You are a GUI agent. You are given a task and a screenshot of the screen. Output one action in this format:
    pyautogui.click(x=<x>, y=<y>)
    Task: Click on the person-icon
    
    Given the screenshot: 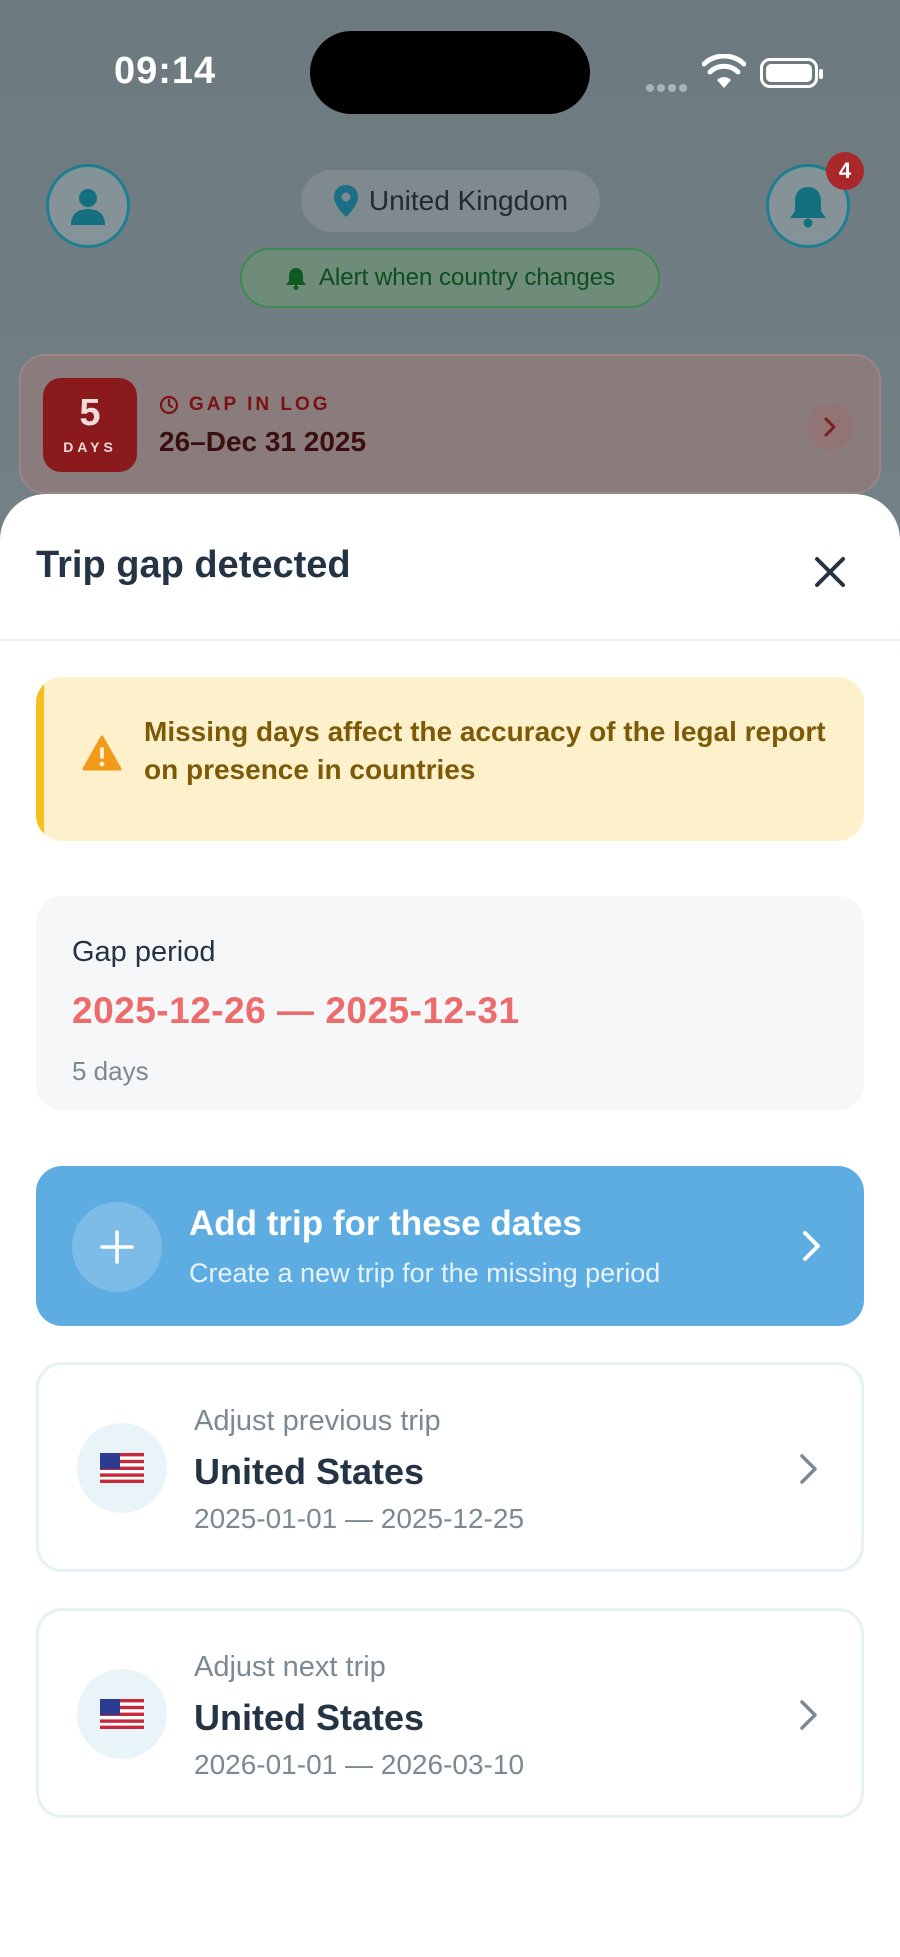 What is the action you would take?
    pyautogui.click(x=88, y=207)
    